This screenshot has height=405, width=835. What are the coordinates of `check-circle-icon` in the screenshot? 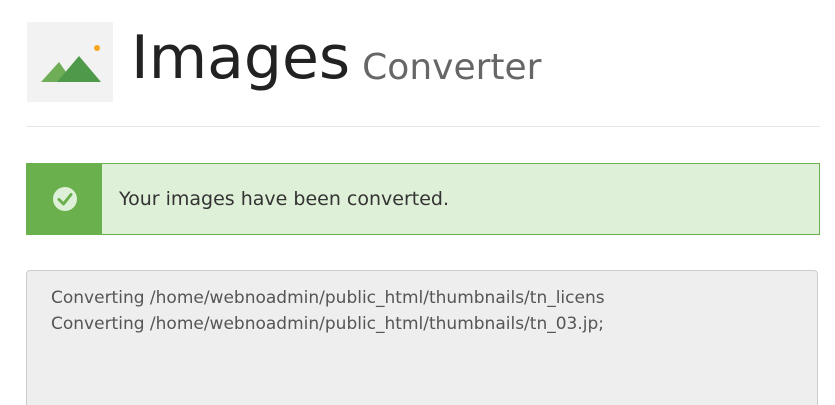 It's located at (64, 199).